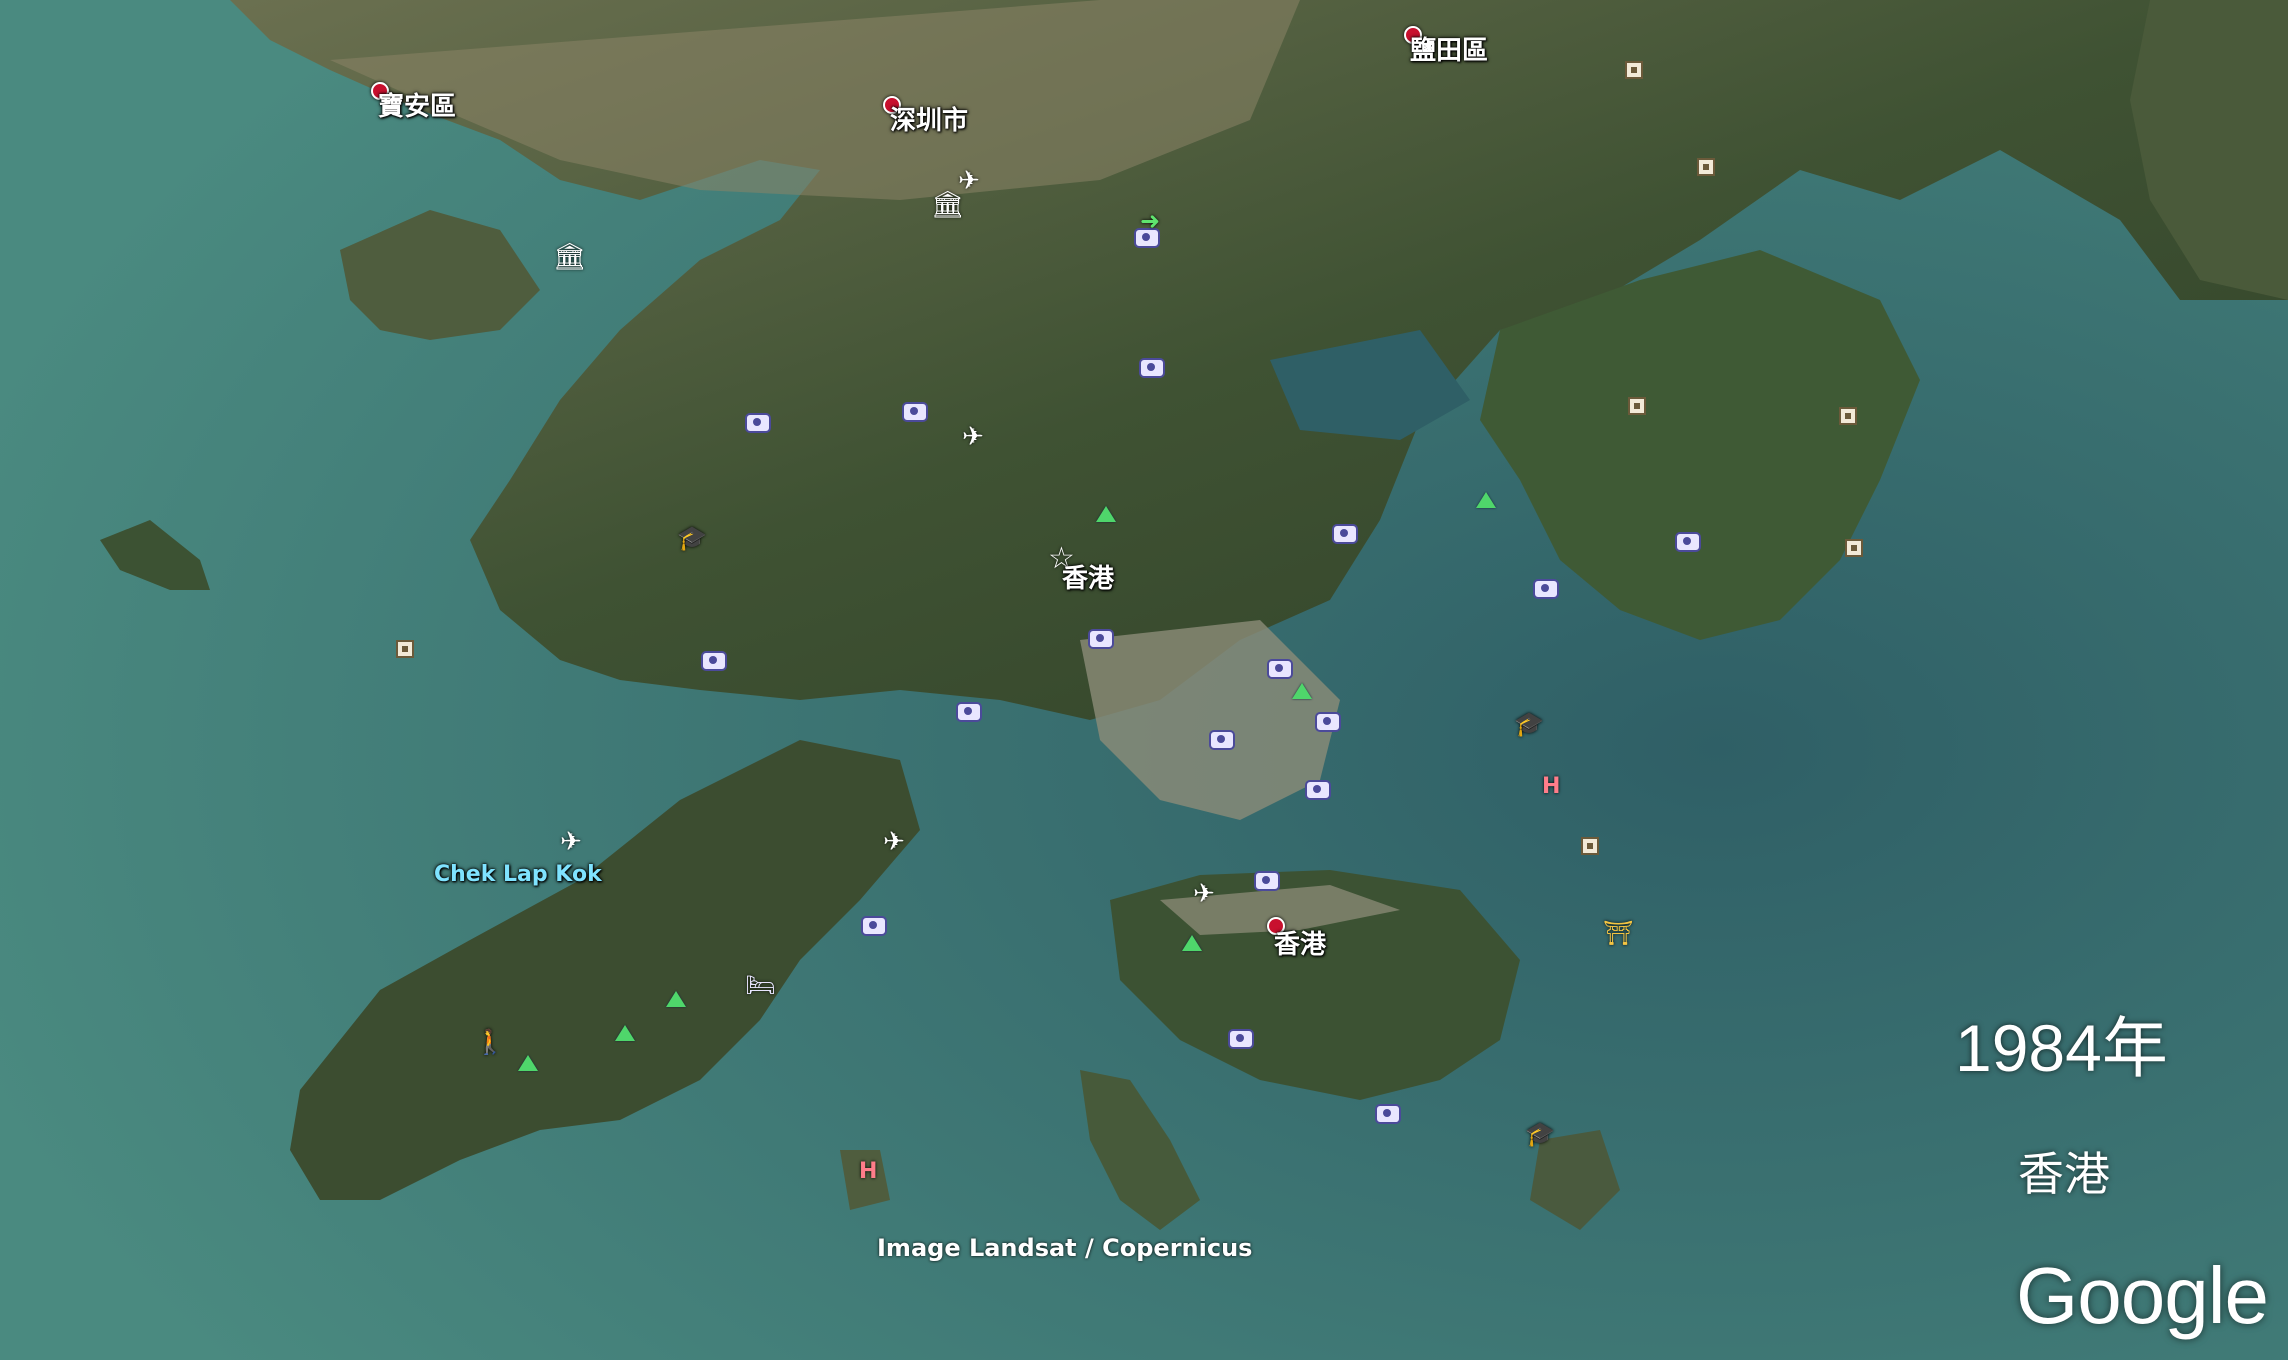 The image size is (2288, 1360). What do you see at coordinates (2064, 1174) in the screenshot?
I see `place-caption: 香港` at bounding box center [2064, 1174].